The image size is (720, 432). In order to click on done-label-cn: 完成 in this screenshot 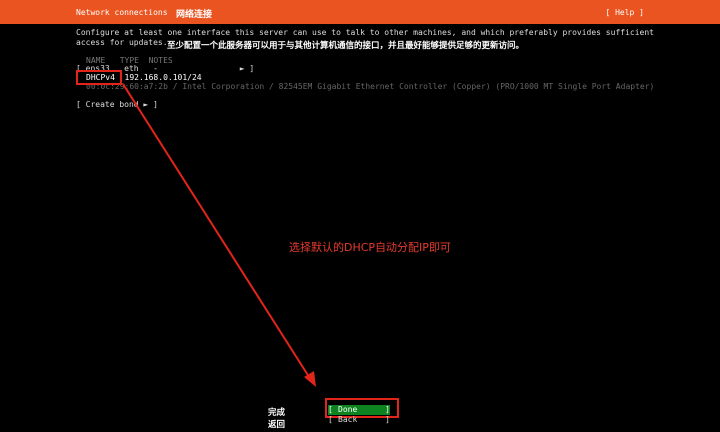, I will do `click(277, 413)`.